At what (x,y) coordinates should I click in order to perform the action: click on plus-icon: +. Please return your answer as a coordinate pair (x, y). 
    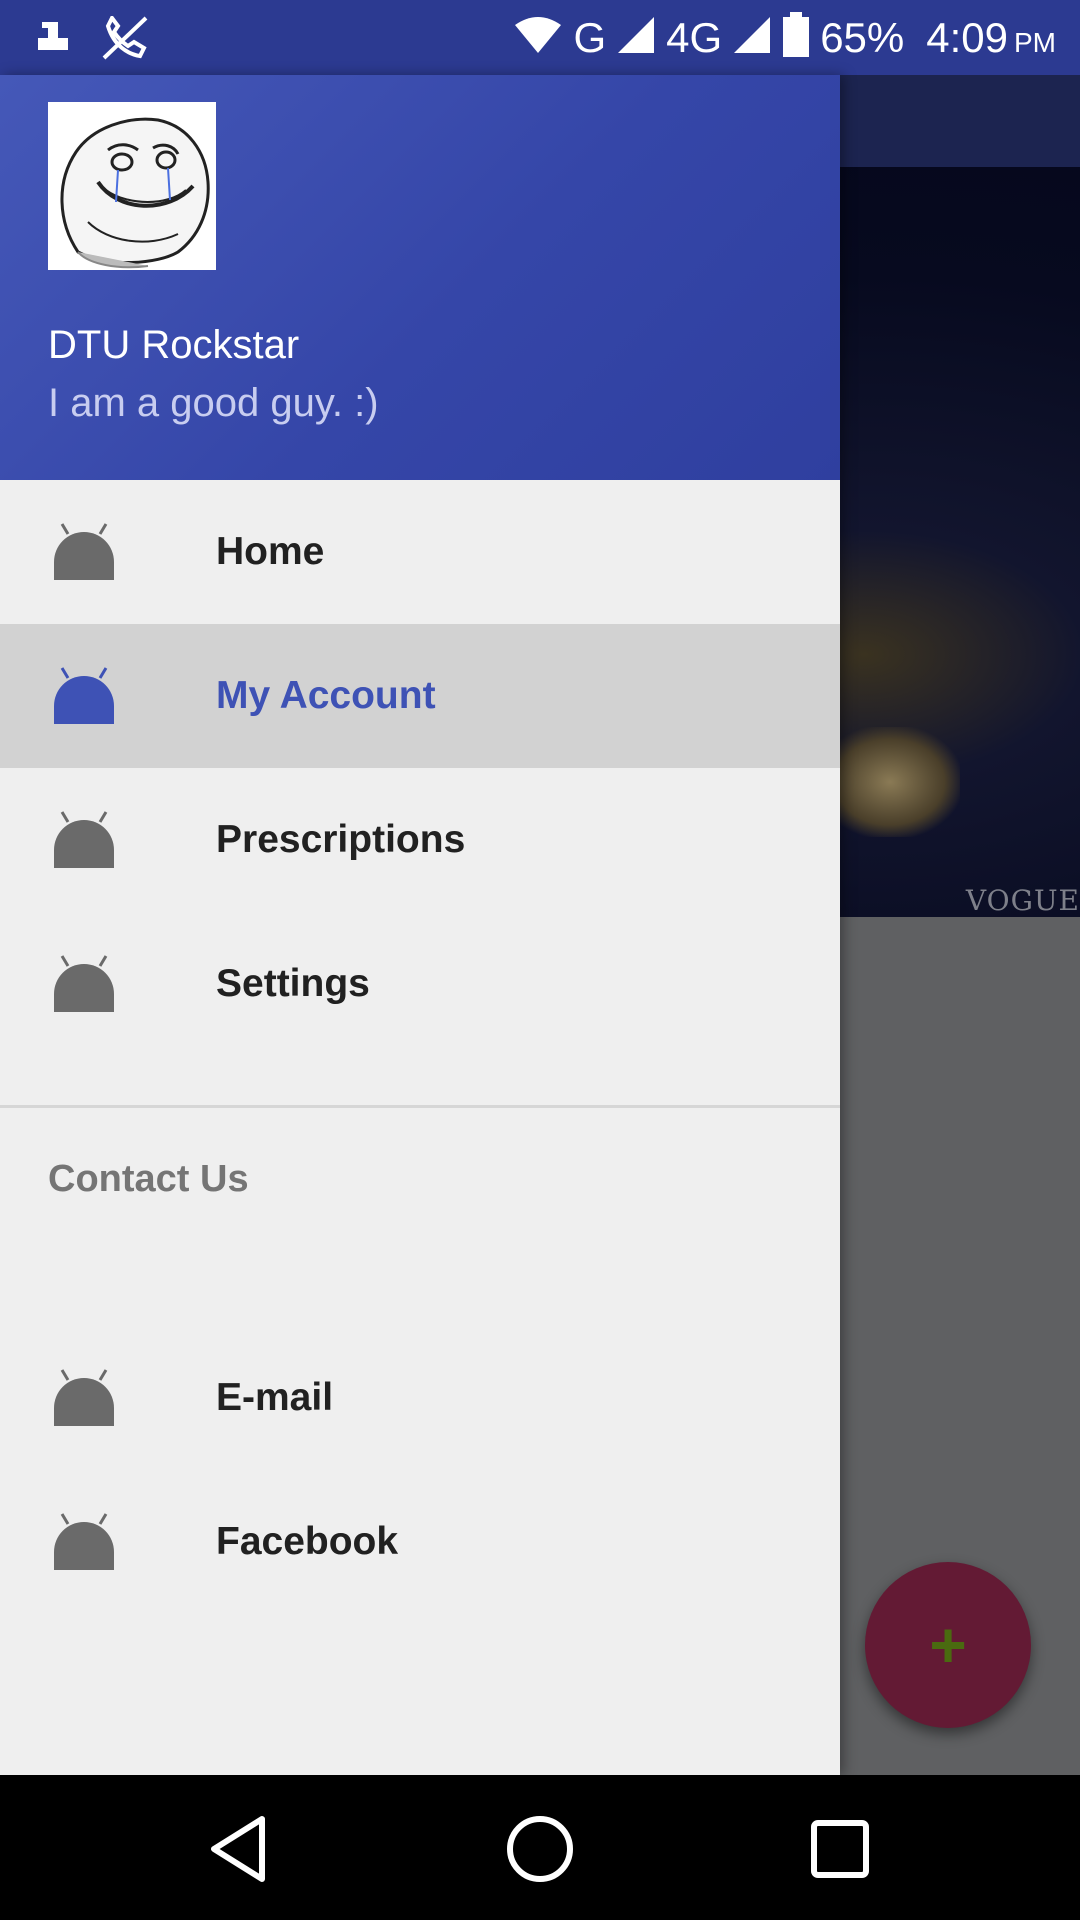
    Looking at the image, I should click on (948, 1645).